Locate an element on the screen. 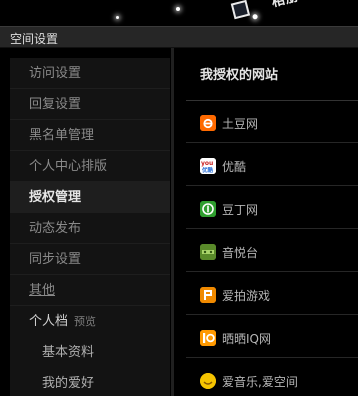 The width and height of the screenshot is (358, 396). site-row-youku: you 优酷 优酷 is located at coordinates (272, 165).